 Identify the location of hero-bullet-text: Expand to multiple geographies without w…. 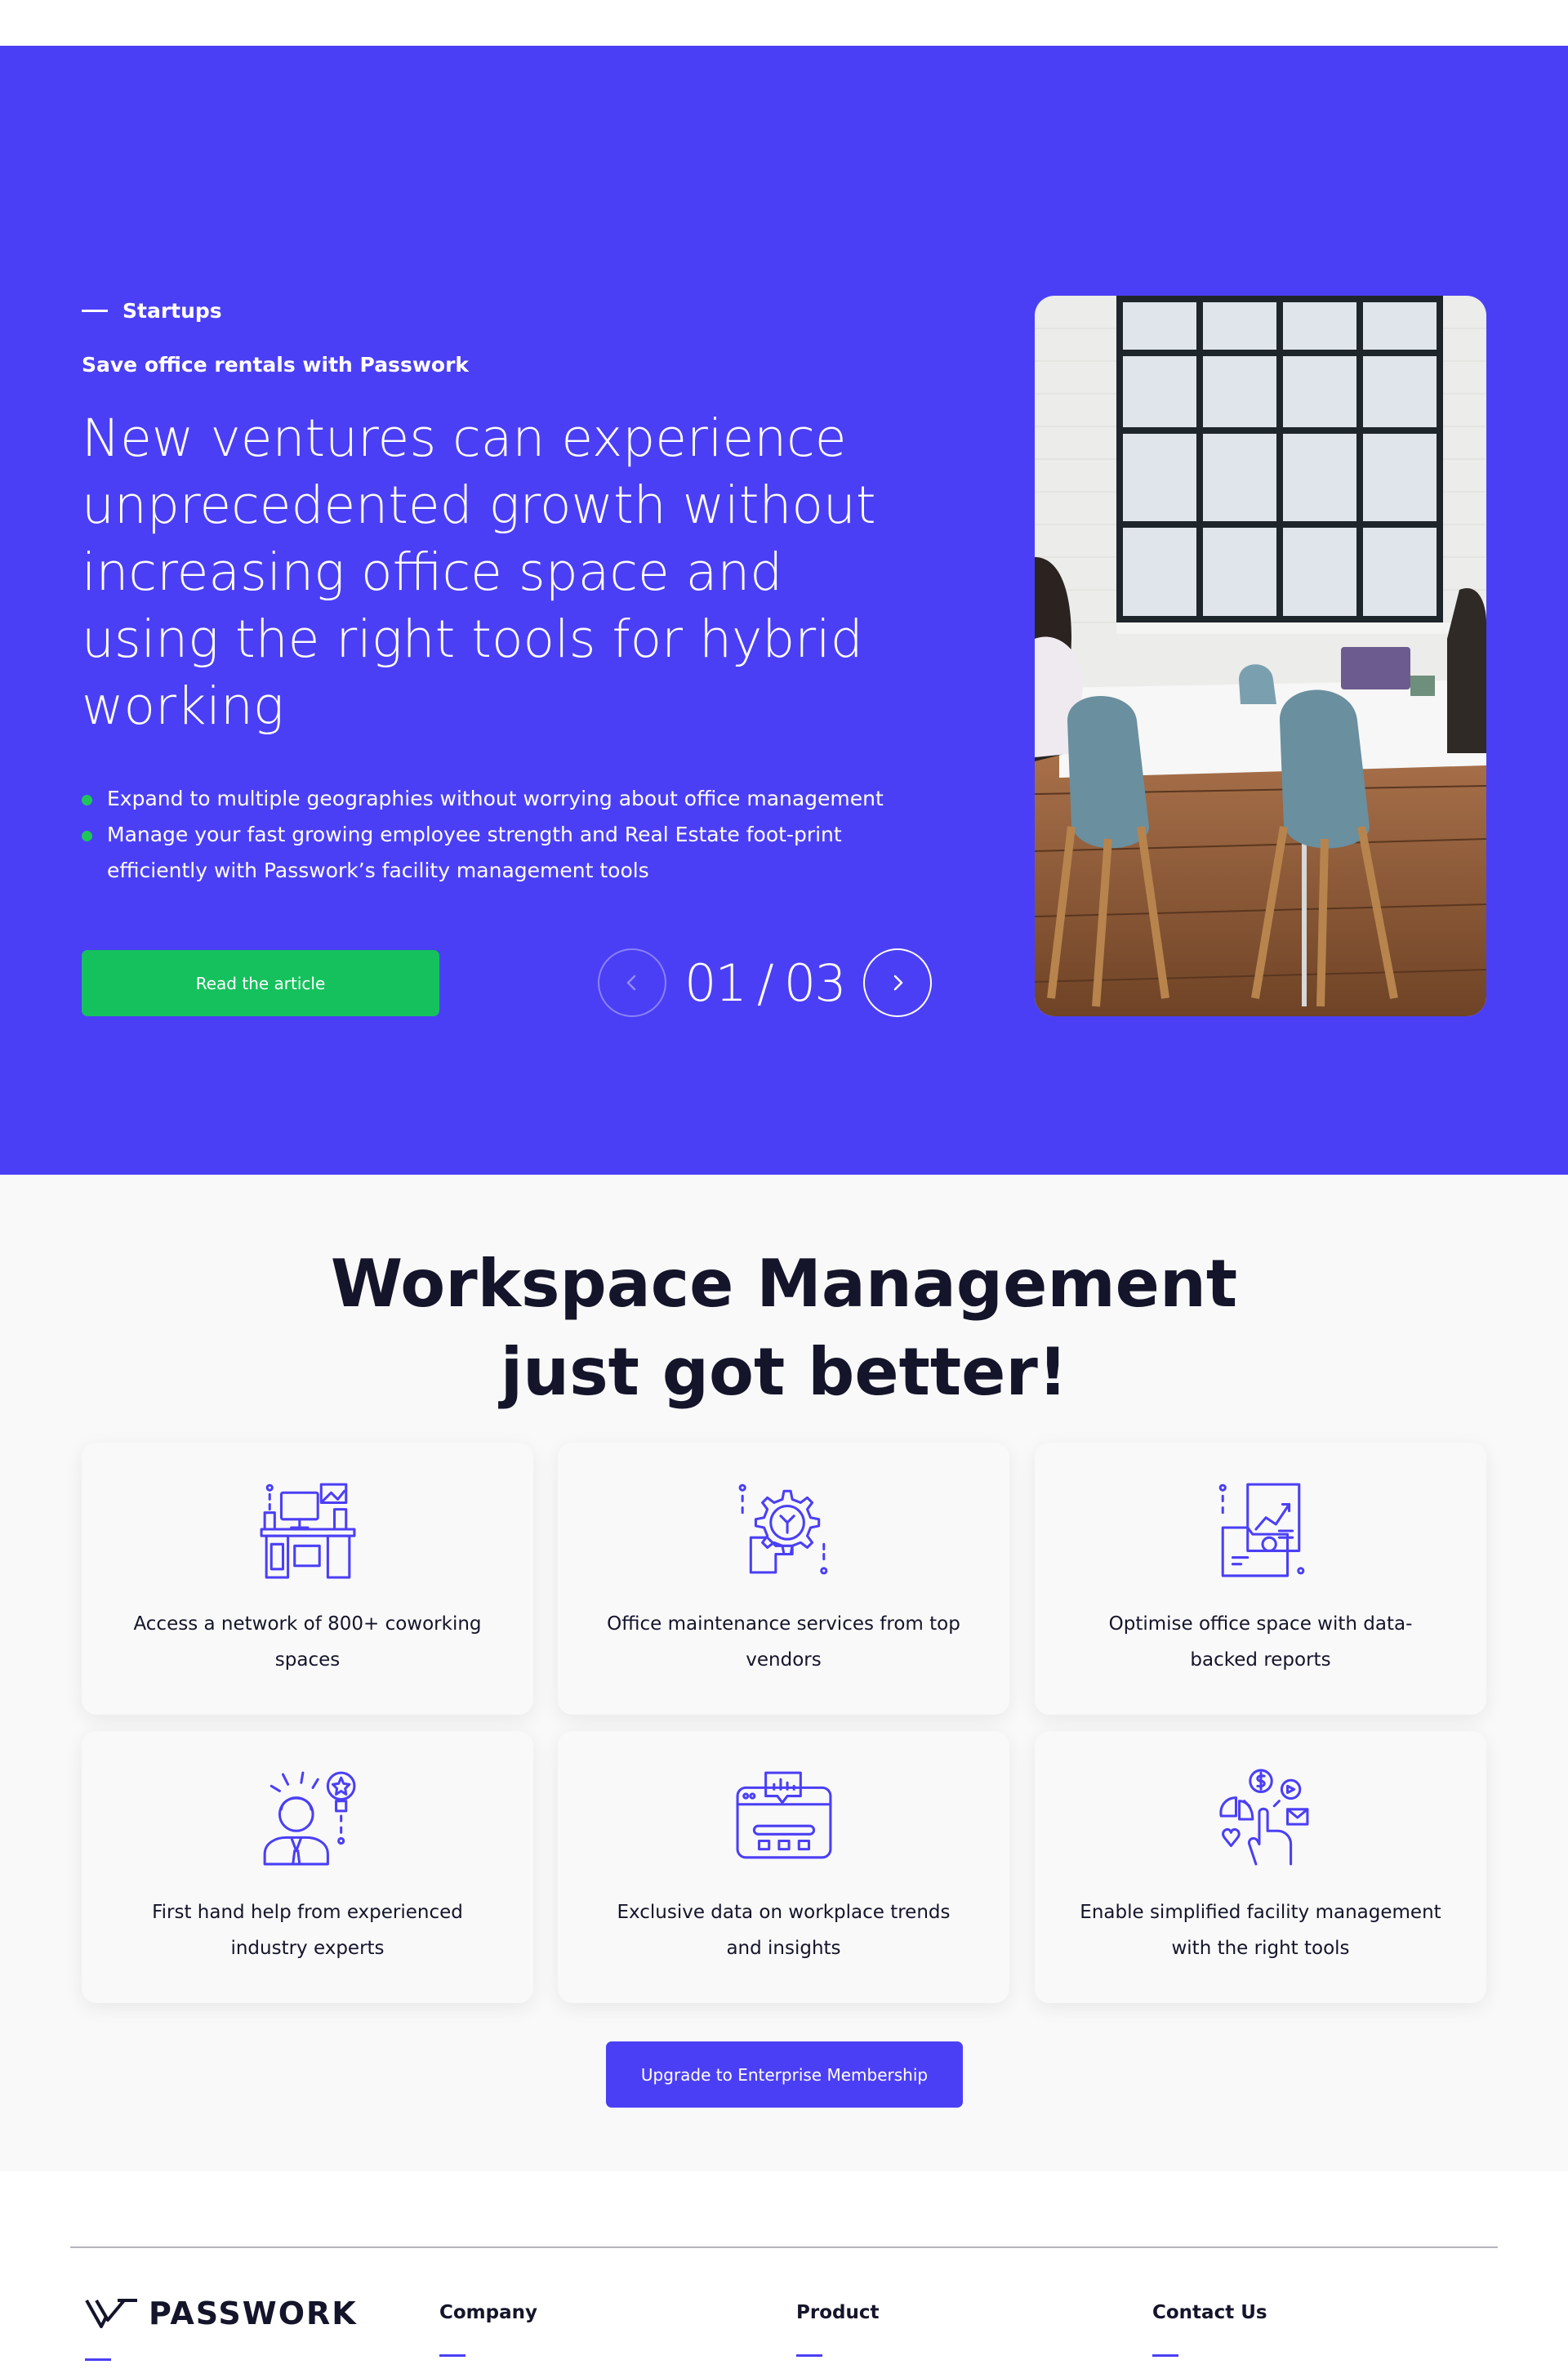
(496, 798).